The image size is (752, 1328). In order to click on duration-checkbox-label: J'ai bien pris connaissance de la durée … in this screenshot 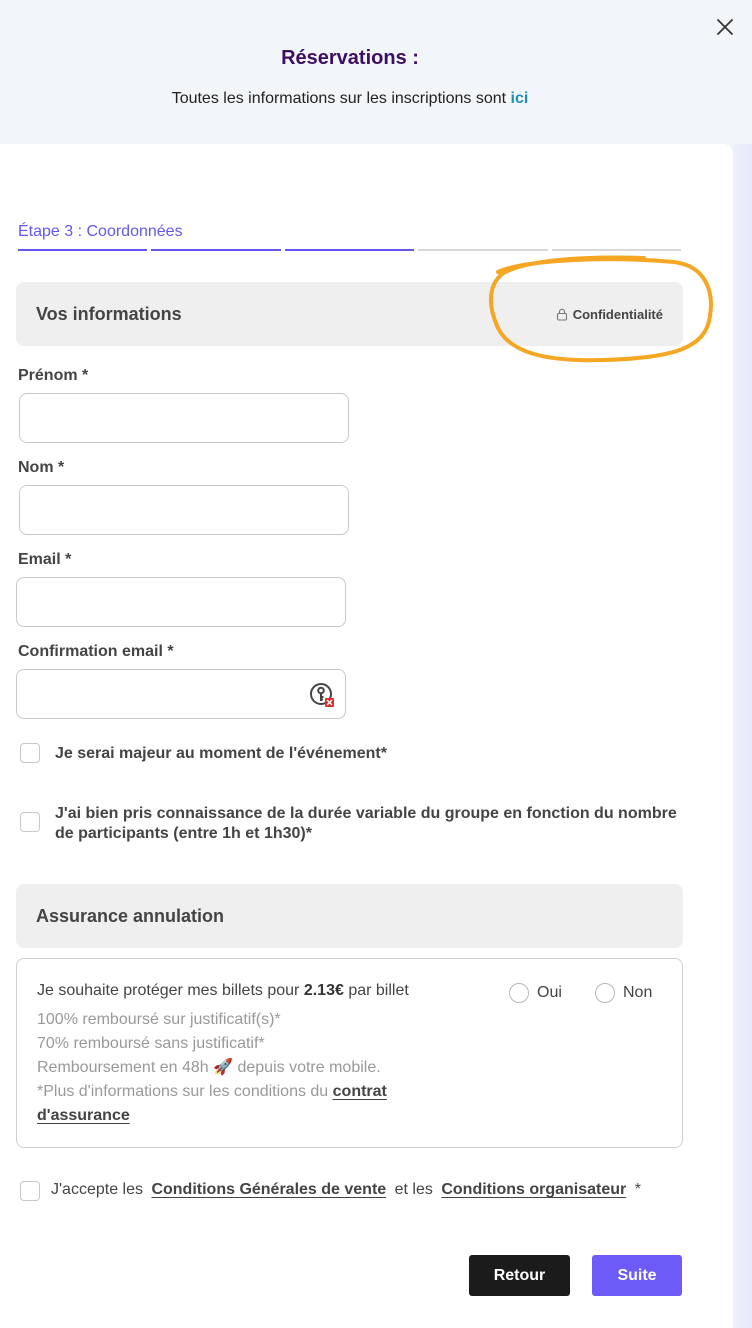, I will do `click(366, 823)`.